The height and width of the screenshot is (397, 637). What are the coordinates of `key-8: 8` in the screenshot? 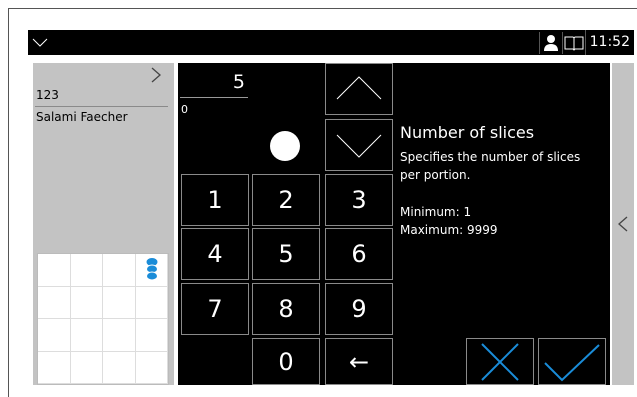 It's located at (286, 309).